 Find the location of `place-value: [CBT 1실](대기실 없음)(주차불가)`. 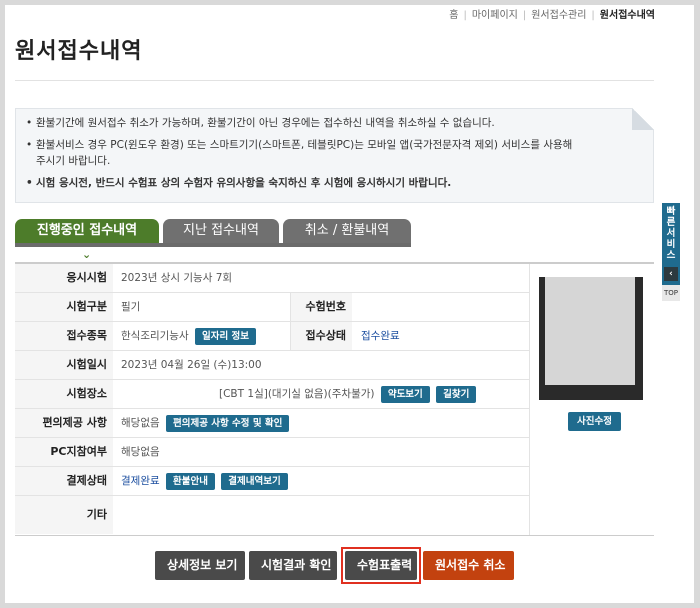

place-value: [CBT 1실](대기실 없음)(주차불가) is located at coordinates (297, 394).